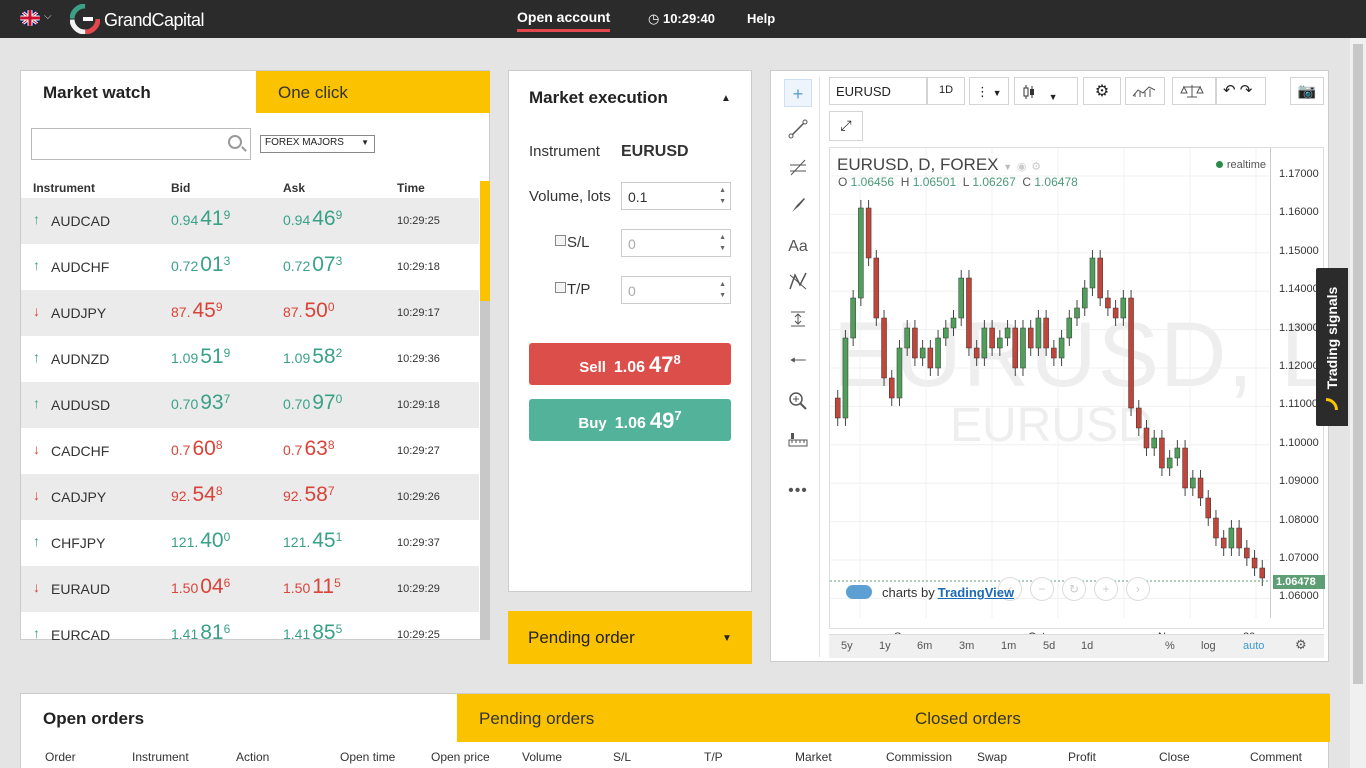 The width and height of the screenshot is (1366, 768). I want to click on list-item: ↑ EURCAD 1.41816 1.41855 10:29:25, so click(250, 626).